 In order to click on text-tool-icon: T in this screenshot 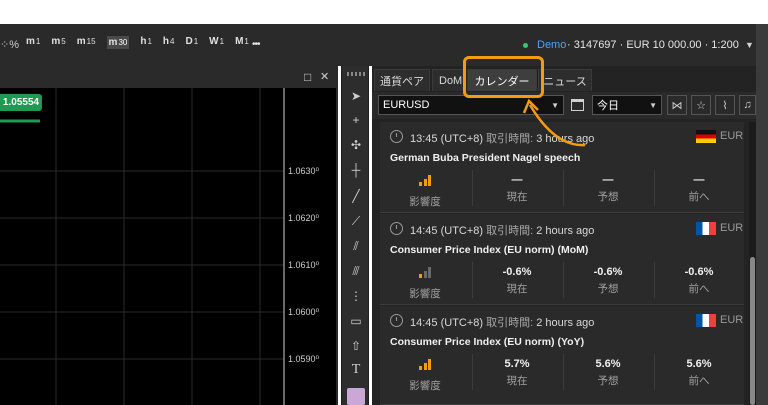, I will do `click(356, 370)`.